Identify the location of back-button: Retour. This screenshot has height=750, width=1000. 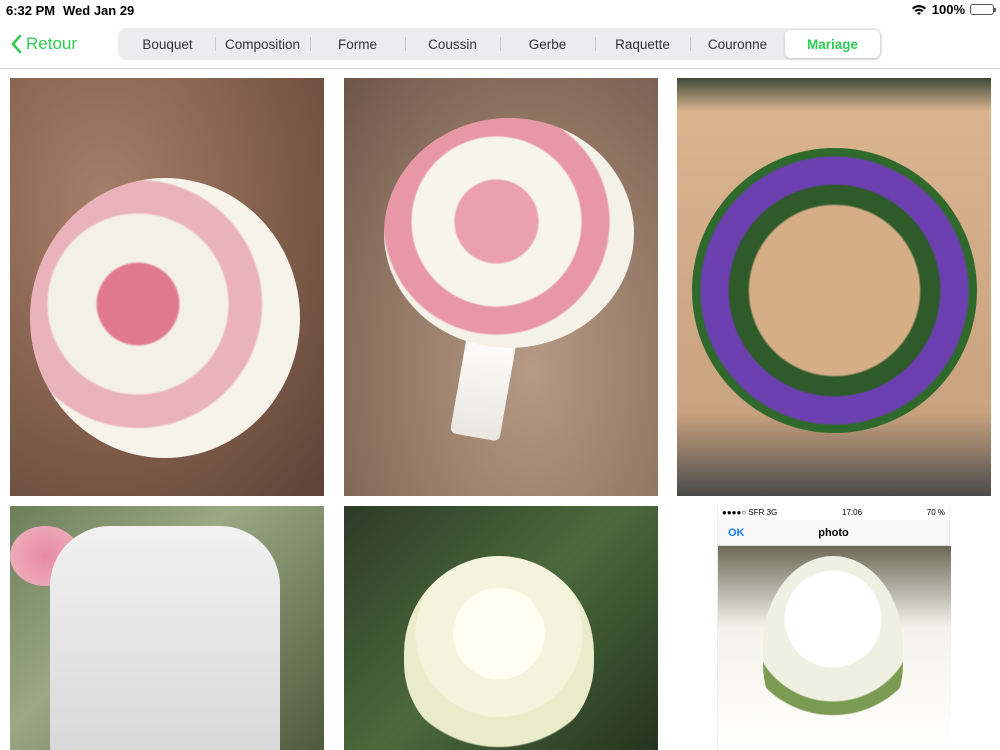
(43, 44).